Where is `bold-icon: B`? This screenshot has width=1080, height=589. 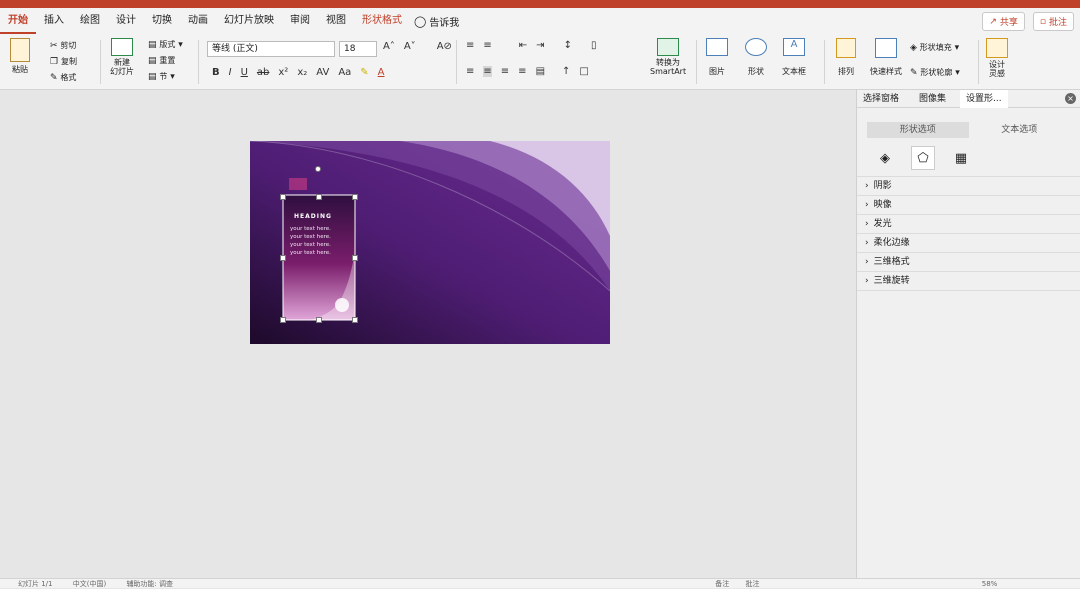
bold-icon: B is located at coordinates (216, 72).